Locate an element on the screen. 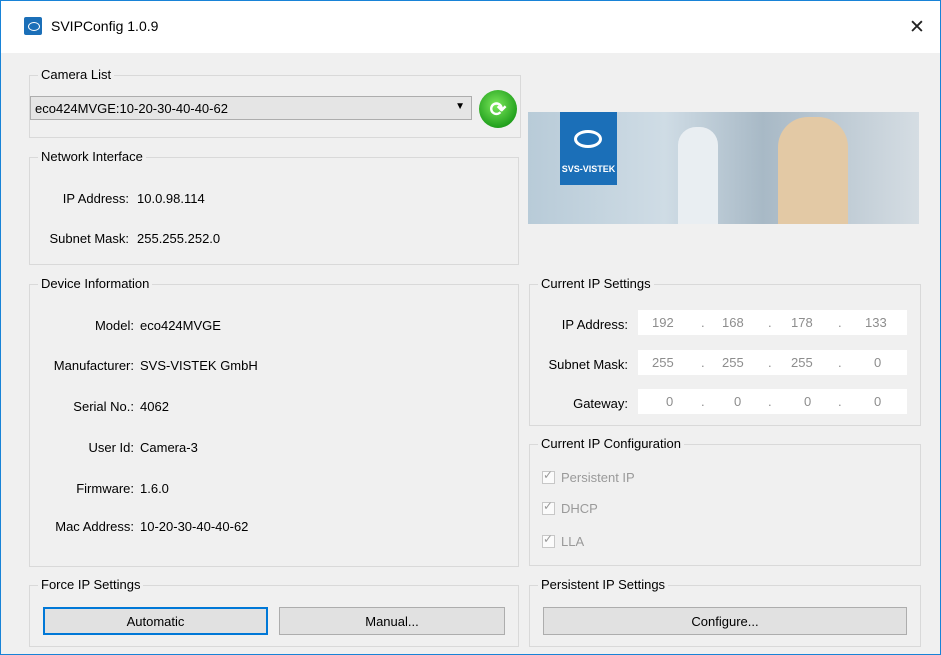 This screenshot has width=941, height=655. dhcp-checkbox: DHCP is located at coordinates (570, 507).